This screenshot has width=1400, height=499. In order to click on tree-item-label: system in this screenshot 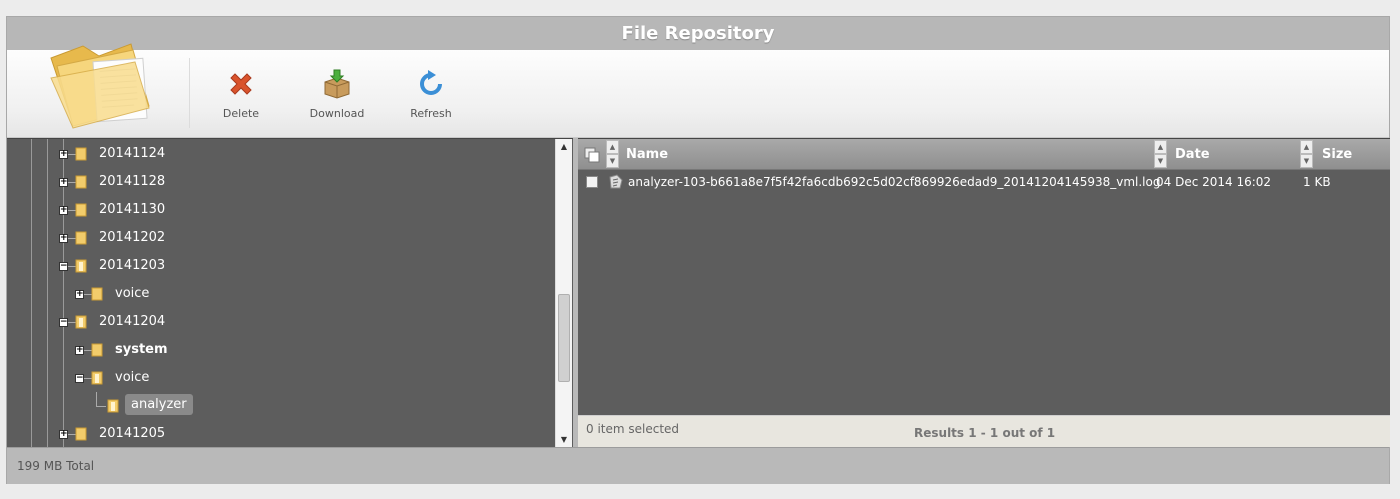, I will do `click(141, 349)`.